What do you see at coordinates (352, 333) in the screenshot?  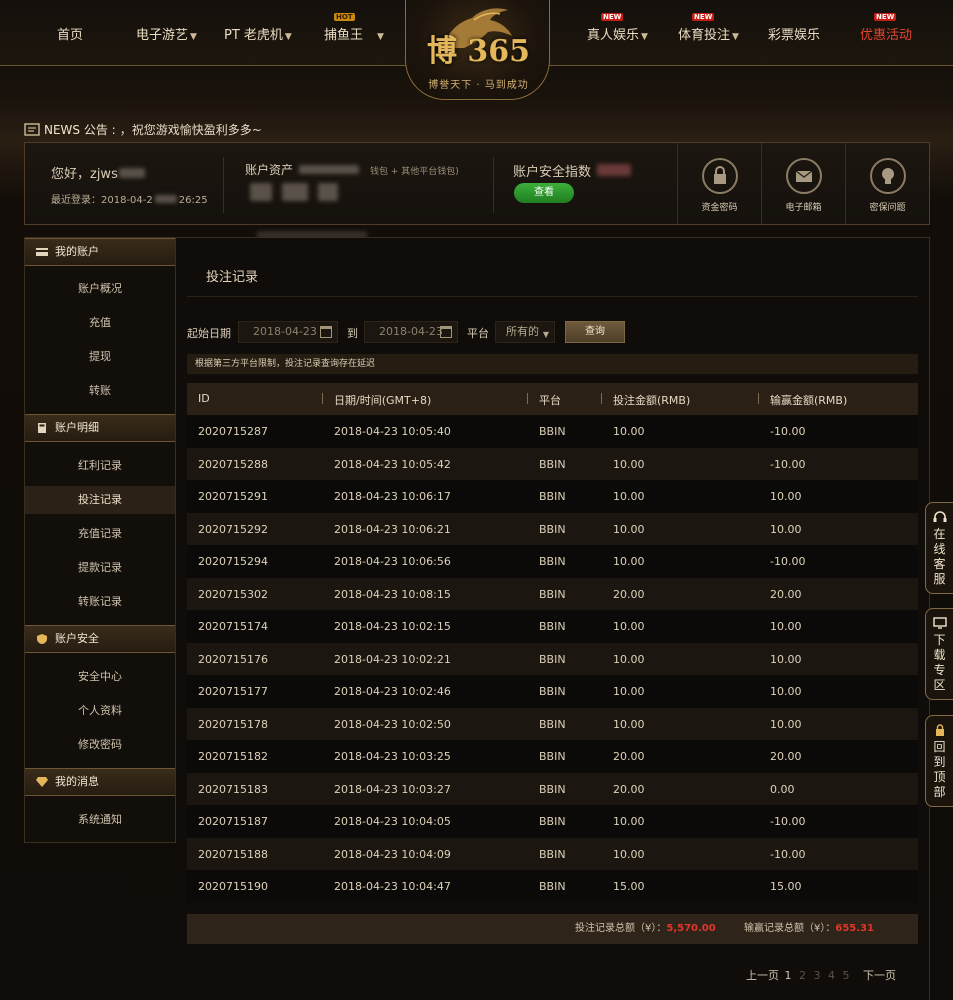 I see `to-label: 到` at bounding box center [352, 333].